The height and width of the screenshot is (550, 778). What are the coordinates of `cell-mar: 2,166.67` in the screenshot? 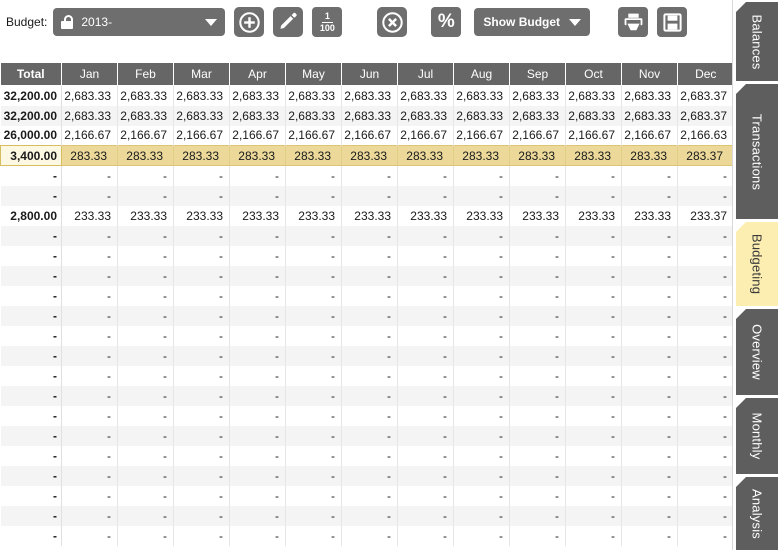 It's located at (201, 135).